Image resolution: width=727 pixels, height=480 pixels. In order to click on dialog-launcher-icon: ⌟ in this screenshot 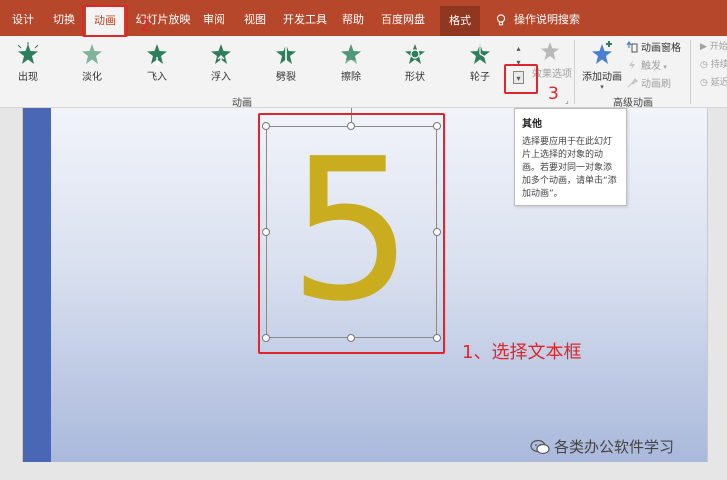, I will do `click(567, 100)`.